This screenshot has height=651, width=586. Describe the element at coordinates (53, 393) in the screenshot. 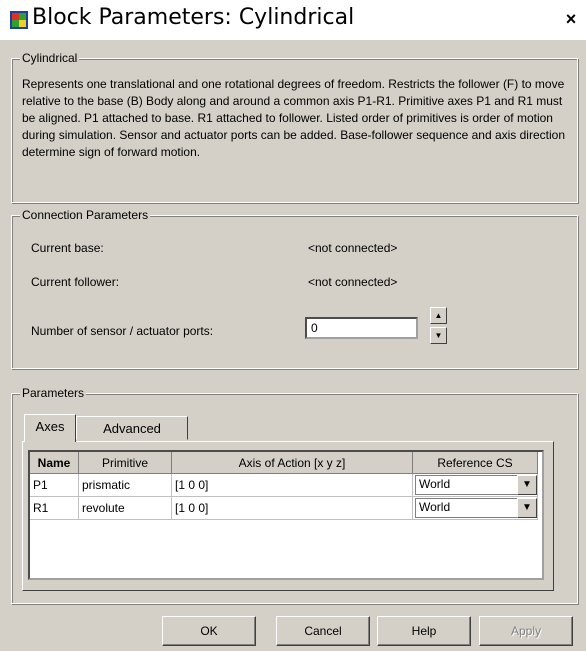

I see `parameters-legend: Parameters` at that location.